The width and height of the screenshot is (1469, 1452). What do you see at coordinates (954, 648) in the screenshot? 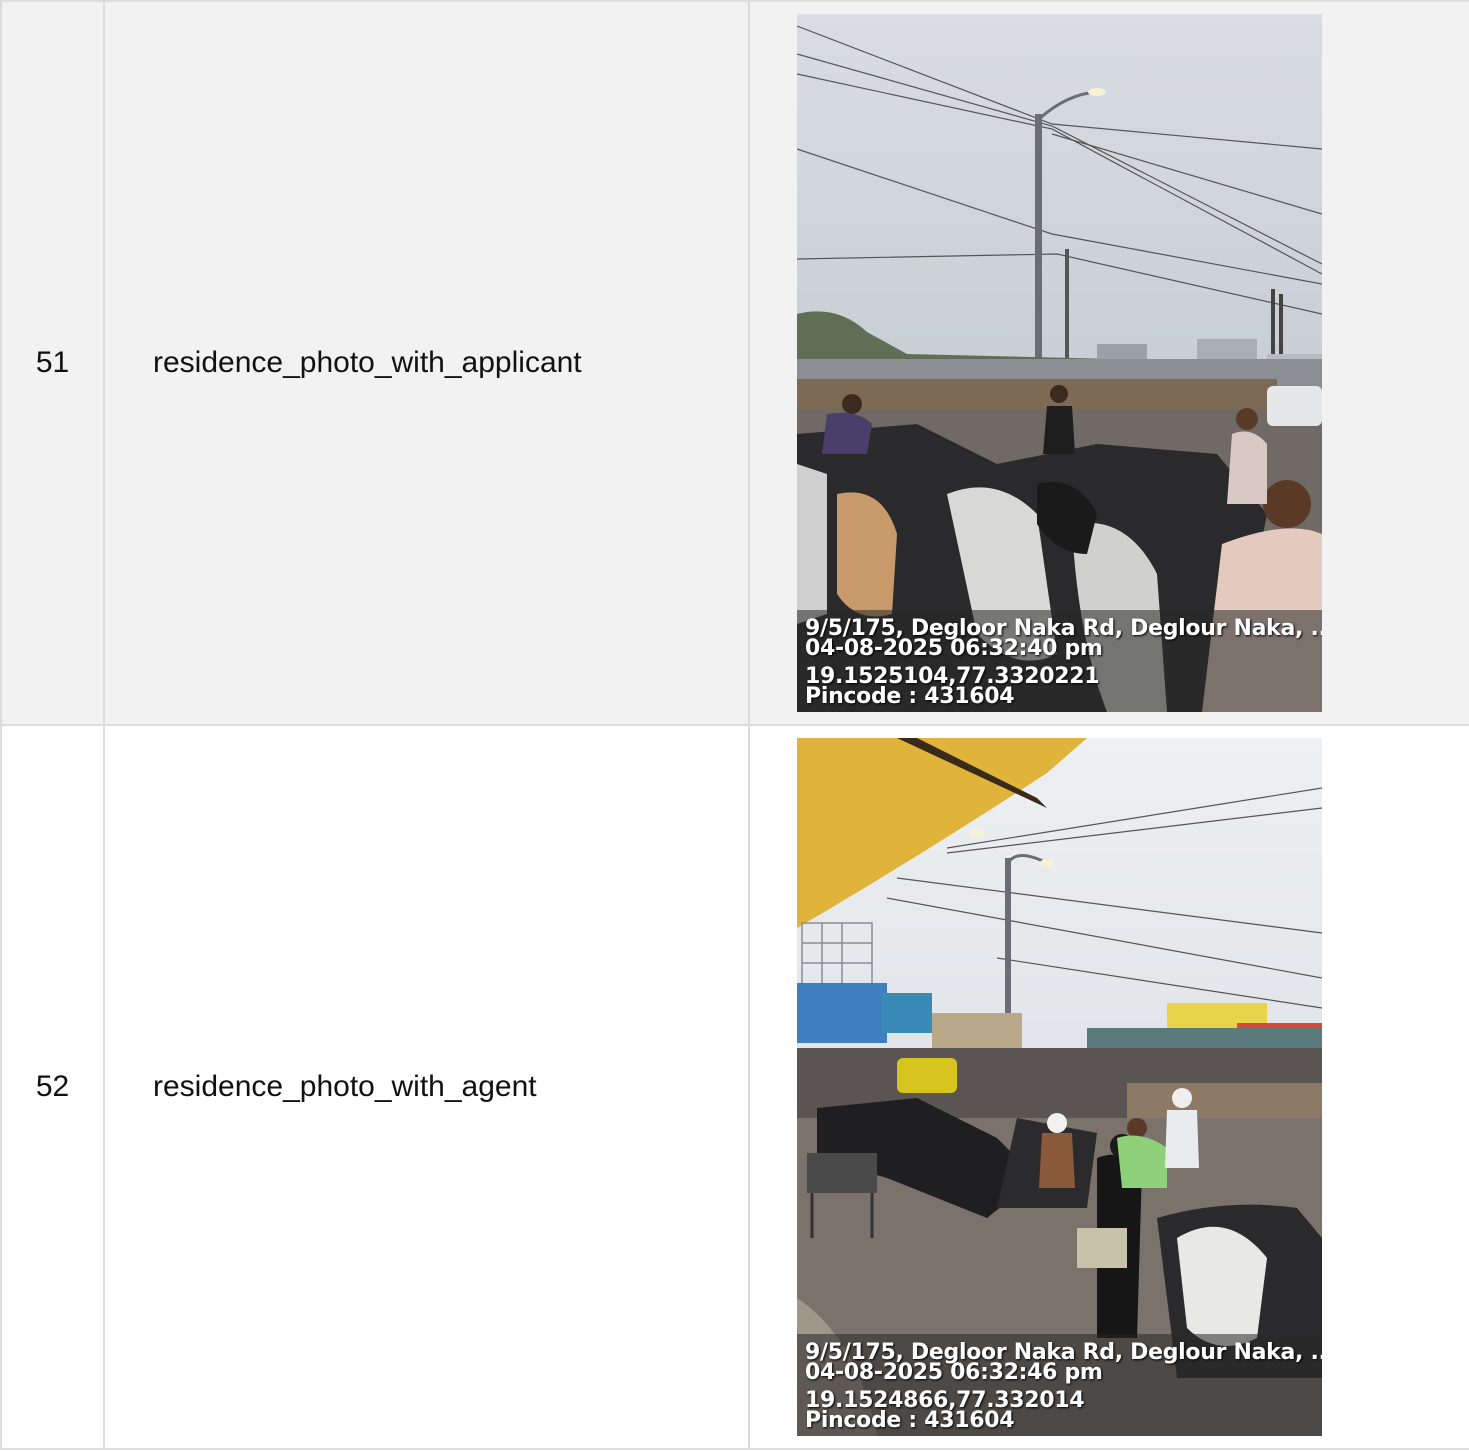
I see `stamp-datetime: 04-08-2025 06:32:40 pm` at bounding box center [954, 648].